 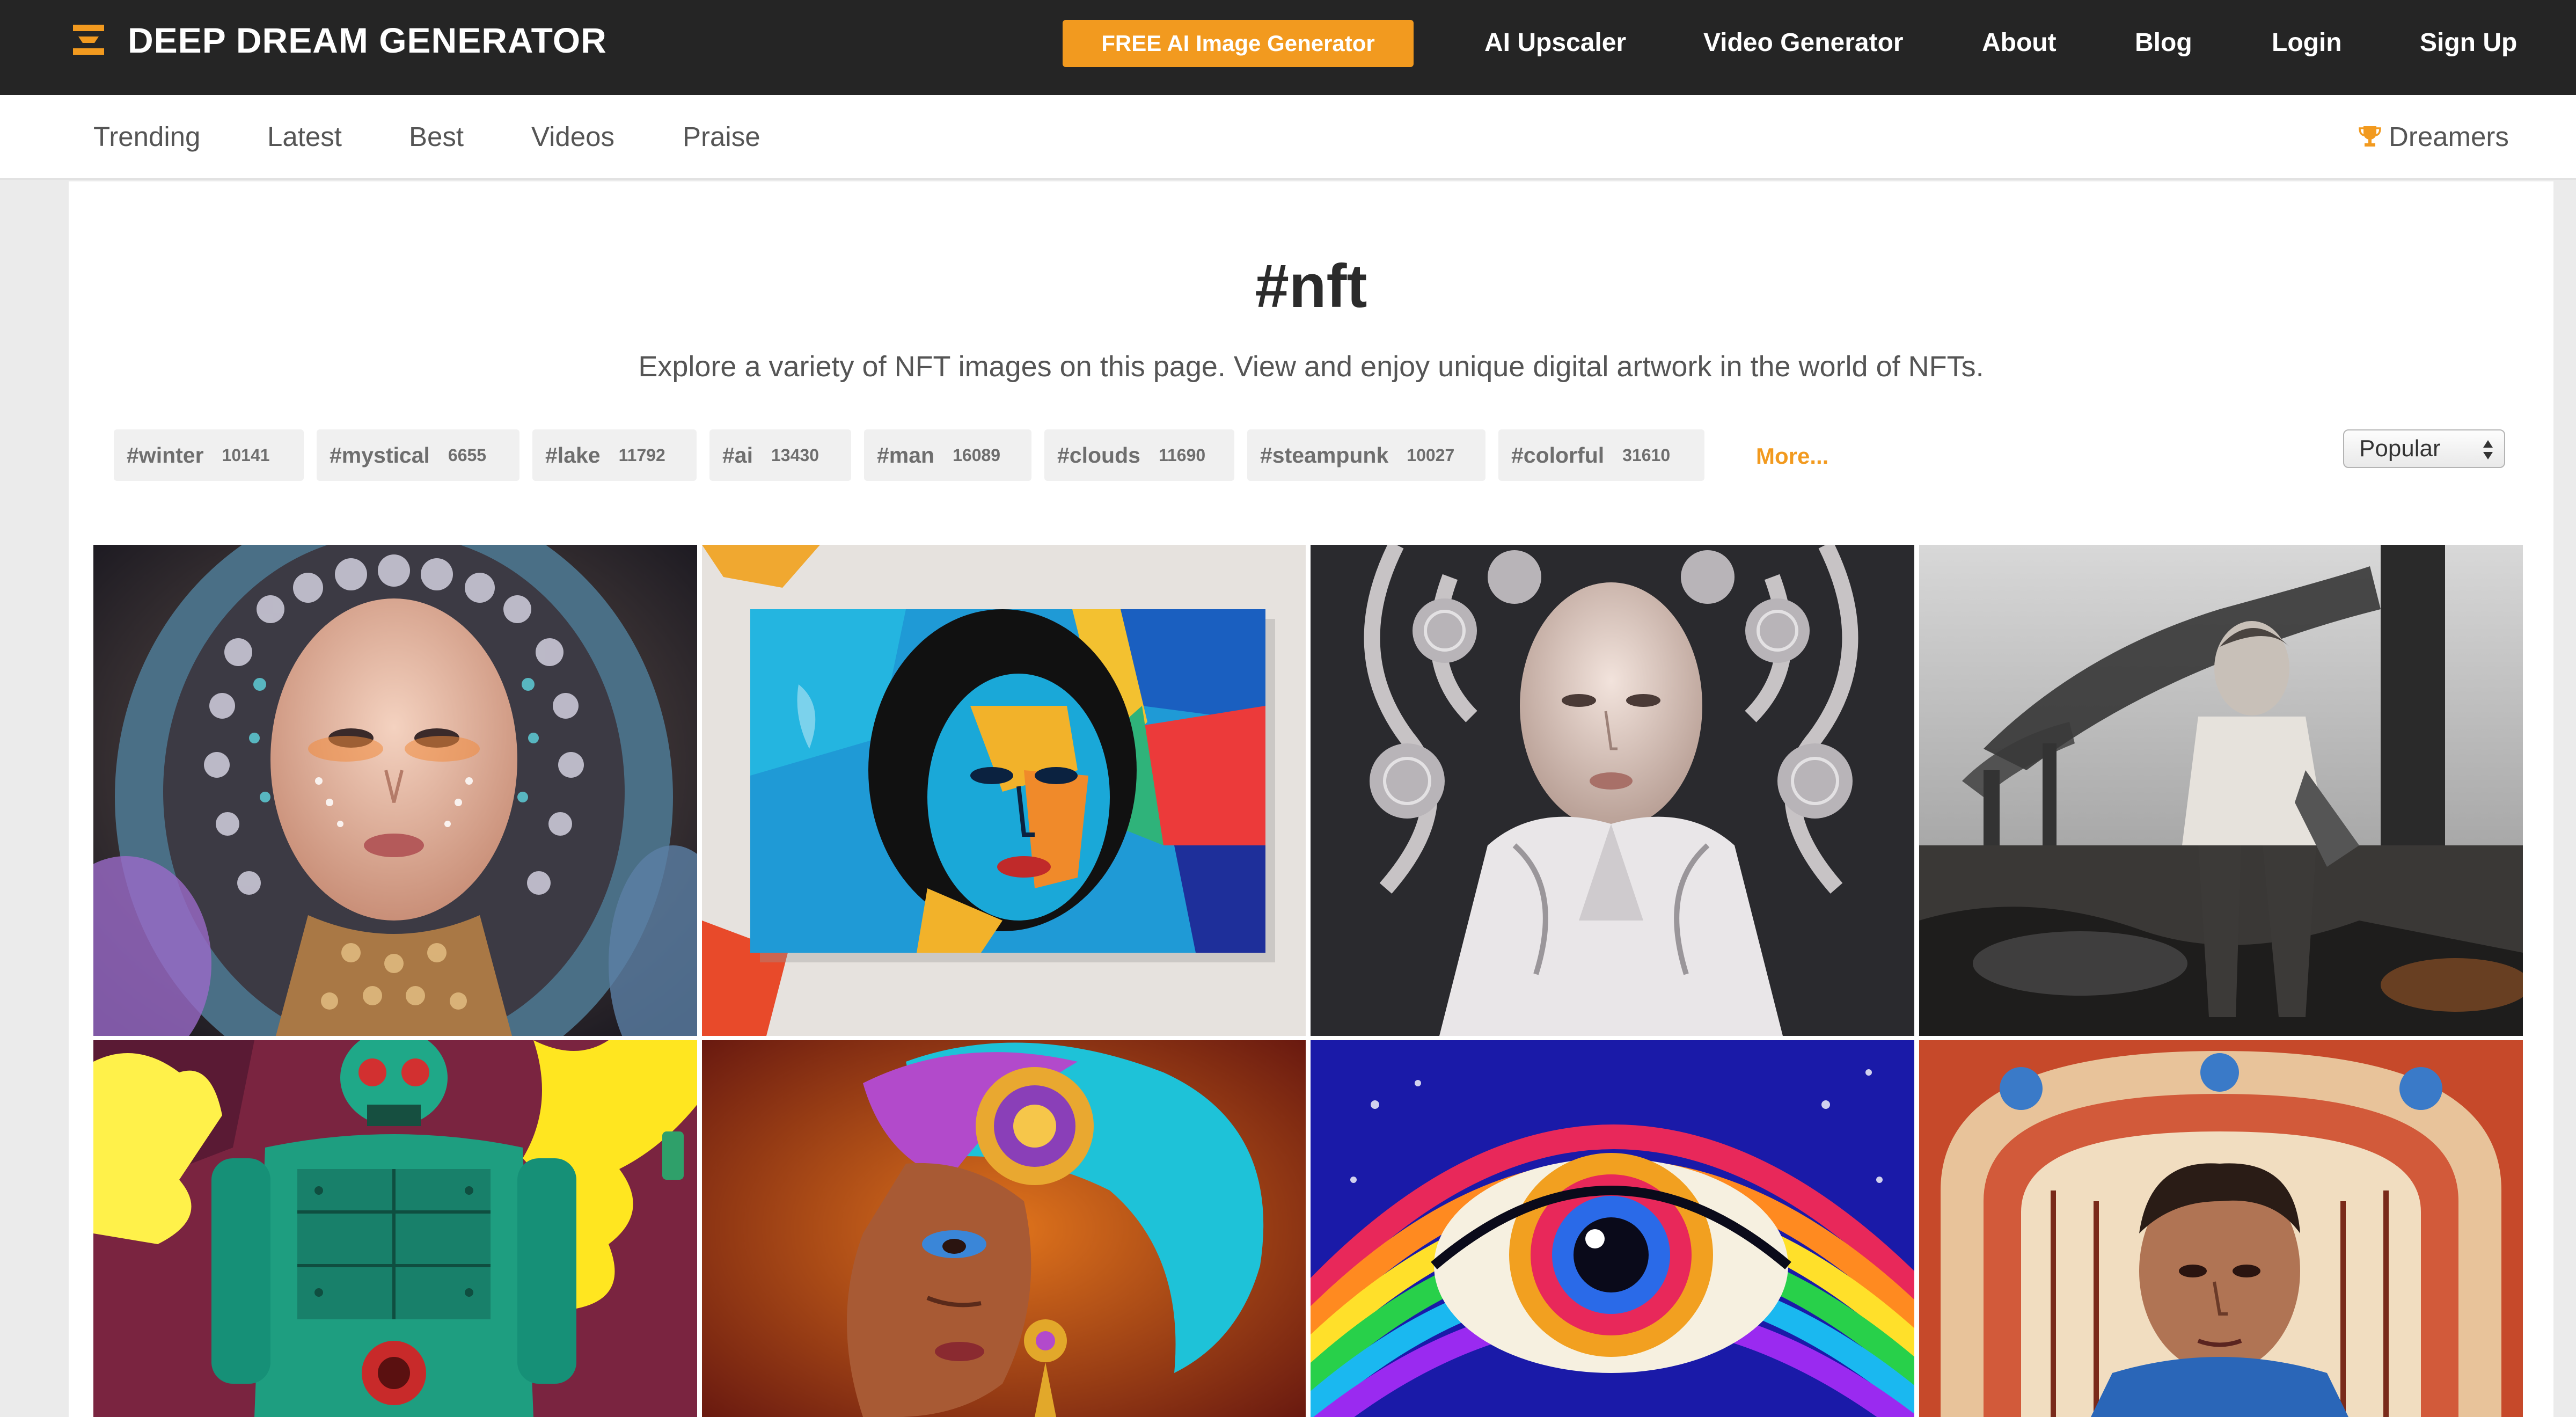 I want to click on tag-name: #ai, so click(x=737, y=455).